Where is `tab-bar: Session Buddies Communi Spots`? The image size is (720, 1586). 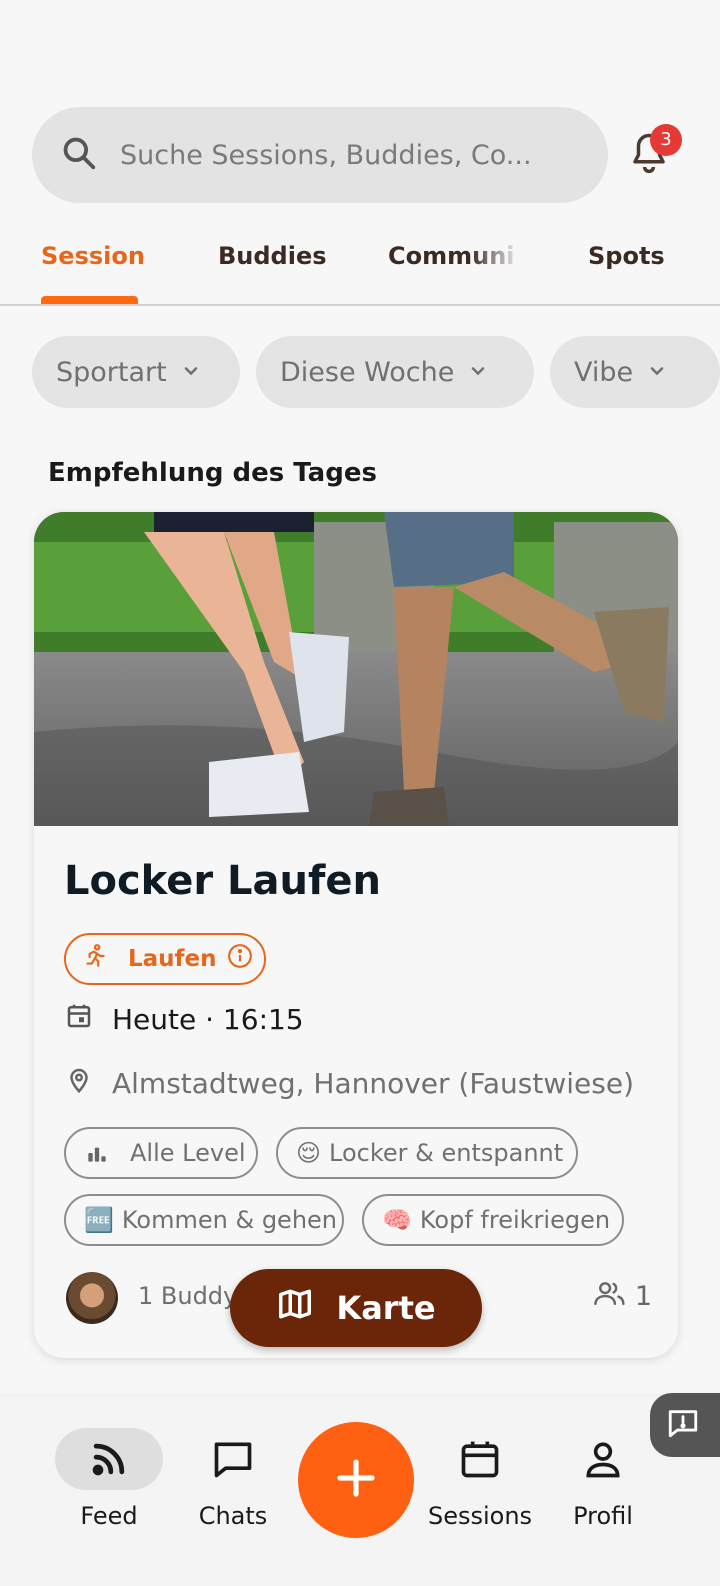 tab-bar: Session Buddies Communi Spots is located at coordinates (360, 268).